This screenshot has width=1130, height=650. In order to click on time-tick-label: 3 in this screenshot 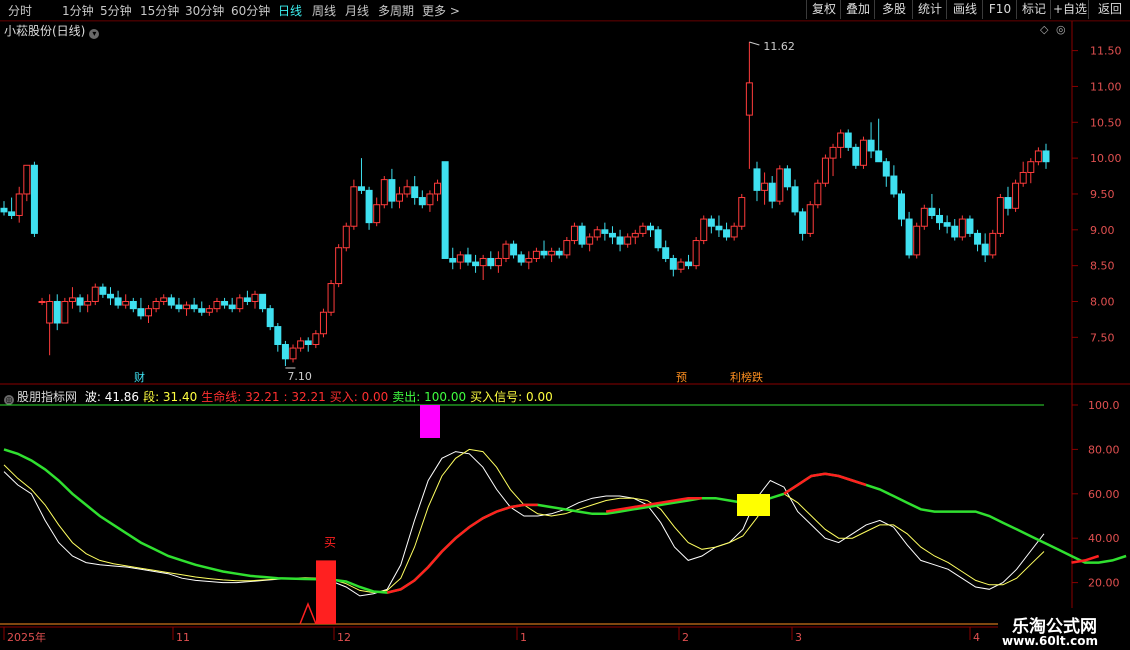, I will do `click(798, 637)`.